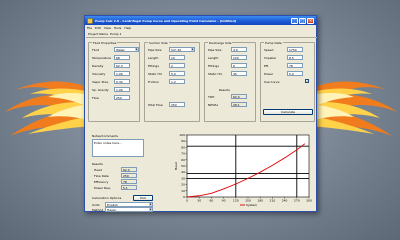 The image size is (400, 240). I want to click on specific-gravity-field: 1.00, so click(122, 89).